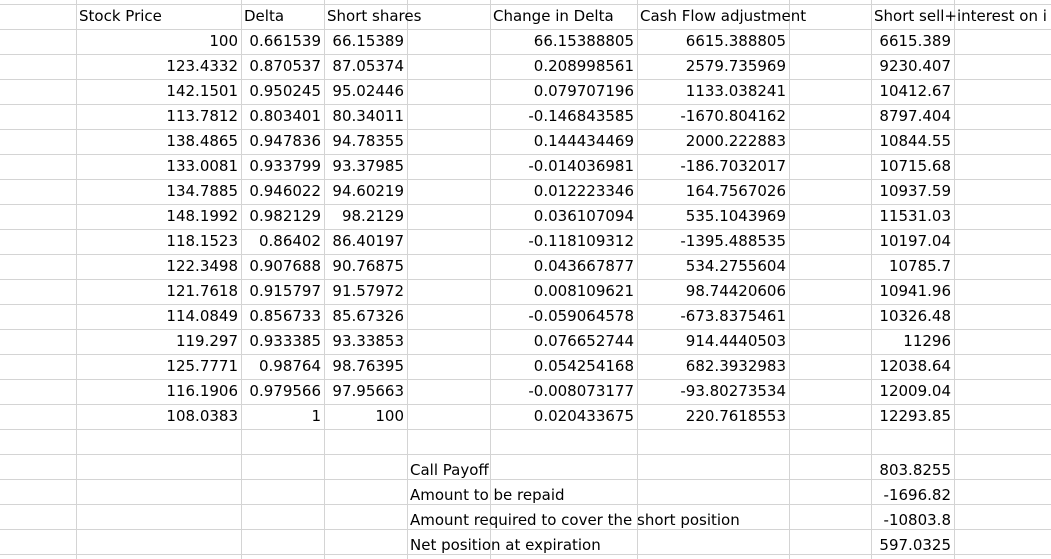 The image size is (1051, 559). I want to click on cell-short-shares: 66.15389, so click(365, 41).